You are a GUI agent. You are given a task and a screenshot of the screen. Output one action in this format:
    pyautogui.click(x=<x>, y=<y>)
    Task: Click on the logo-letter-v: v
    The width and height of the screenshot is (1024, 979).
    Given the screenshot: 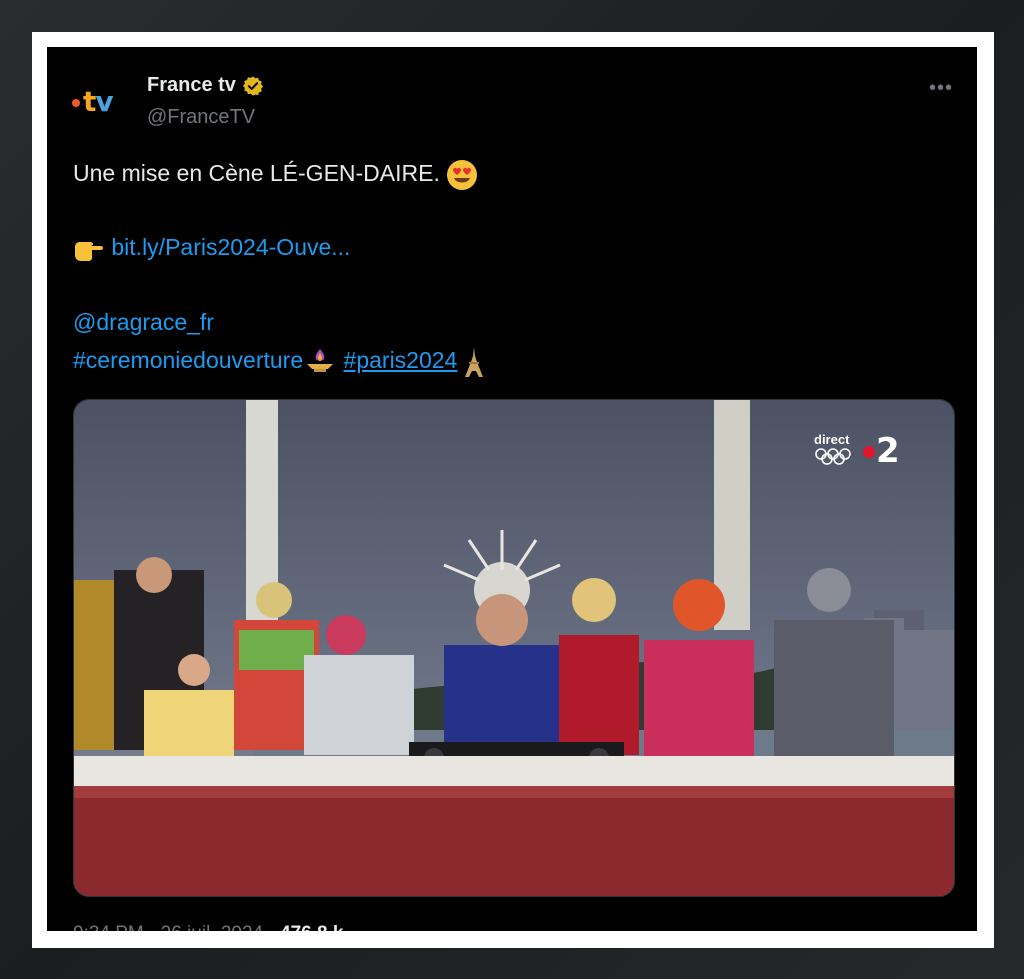 What is the action you would take?
    pyautogui.click(x=104, y=101)
    